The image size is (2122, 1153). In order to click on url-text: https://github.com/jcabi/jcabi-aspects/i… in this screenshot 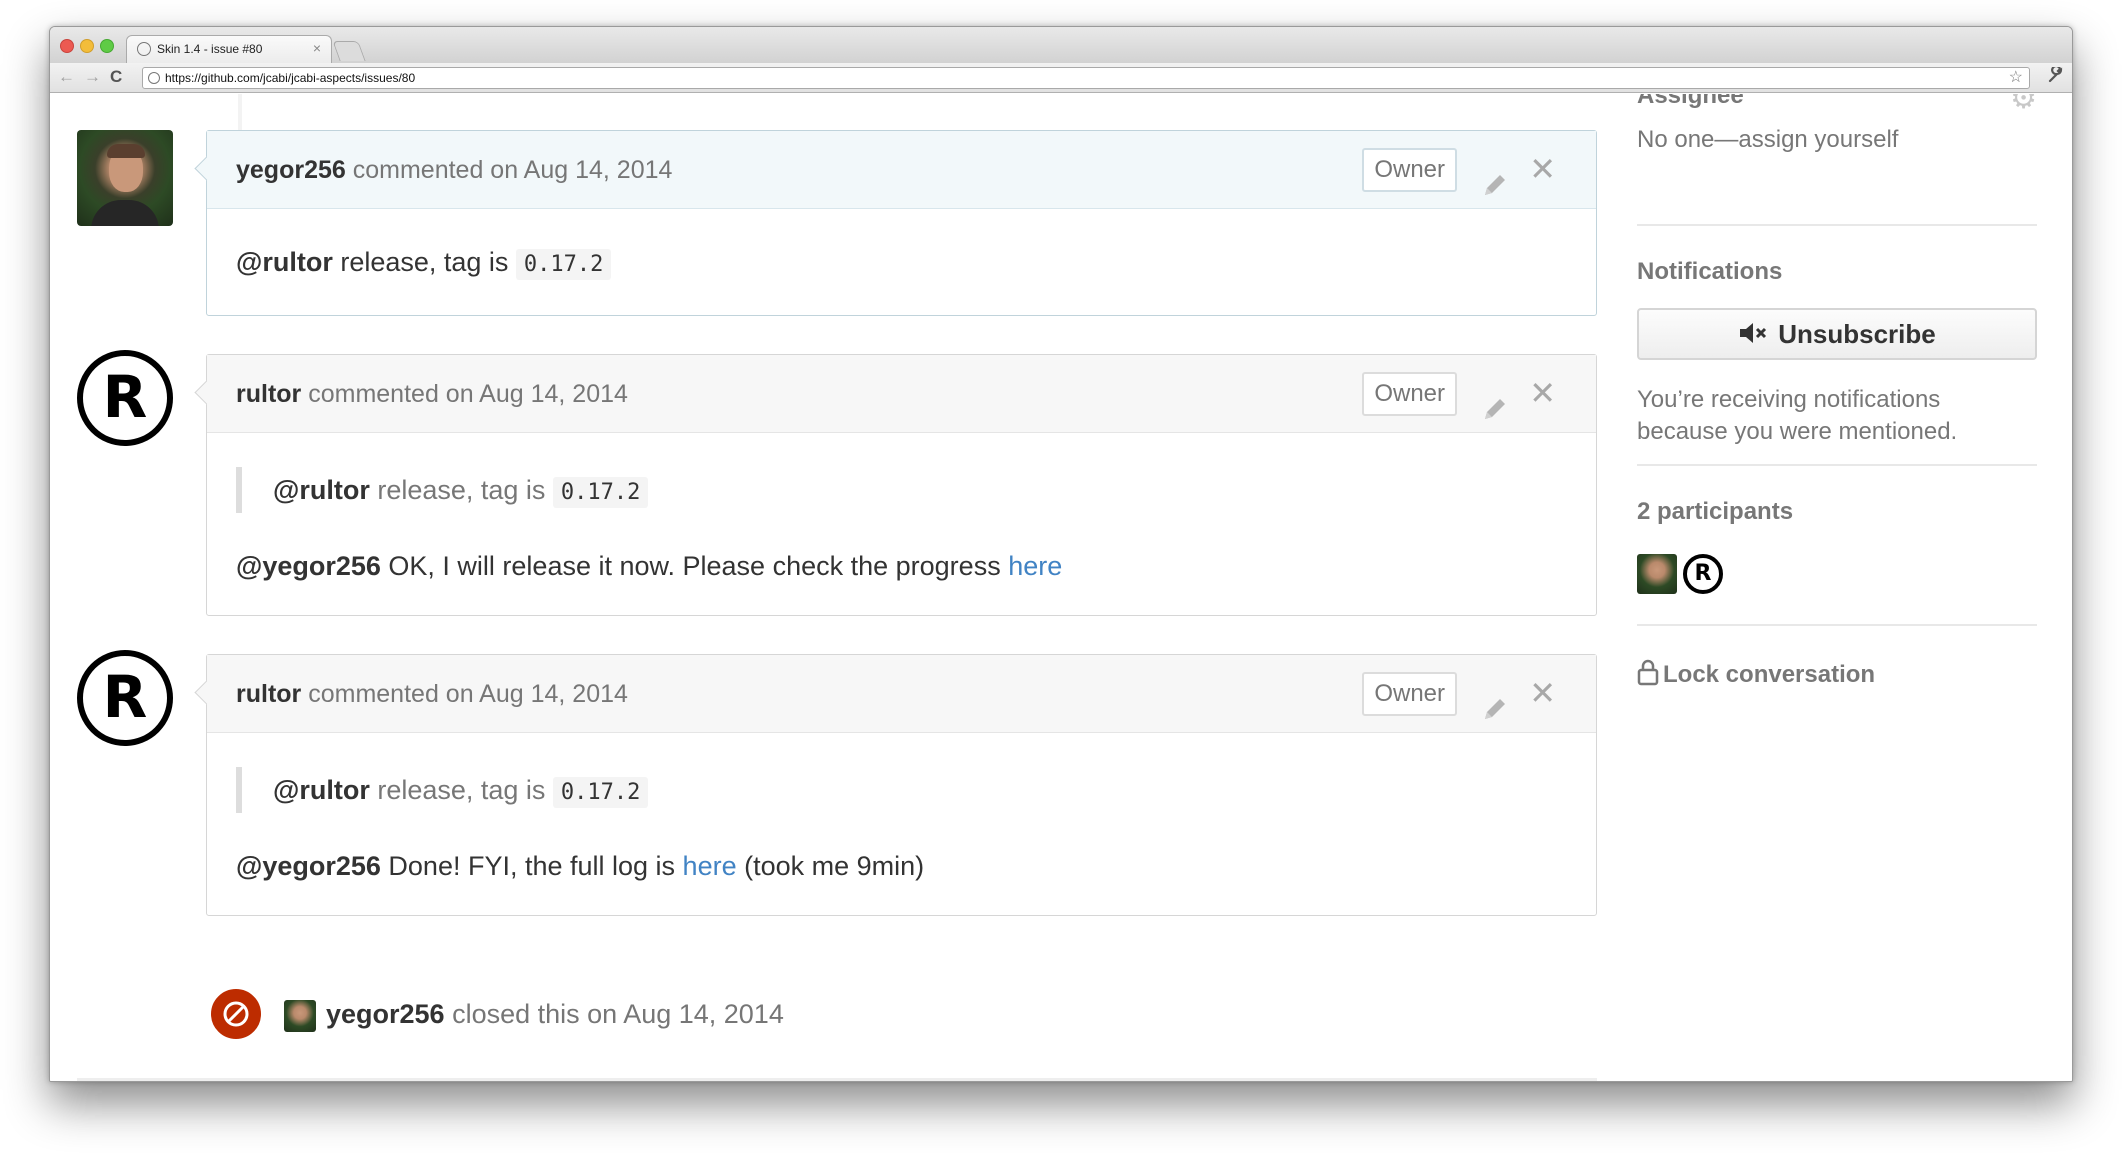, I will do `click(290, 78)`.